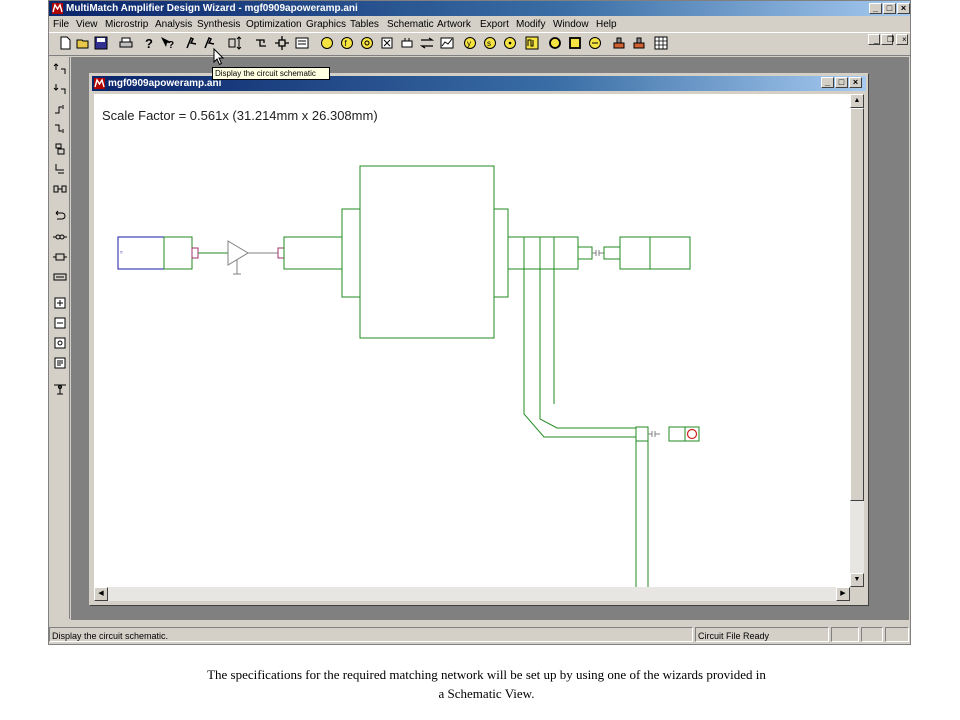 The height and width of the screenshot is (720, 960). What do you see at coordinates (60, 237) in the screenshot?
I see `series-icon` at bounding box center [60, 237].